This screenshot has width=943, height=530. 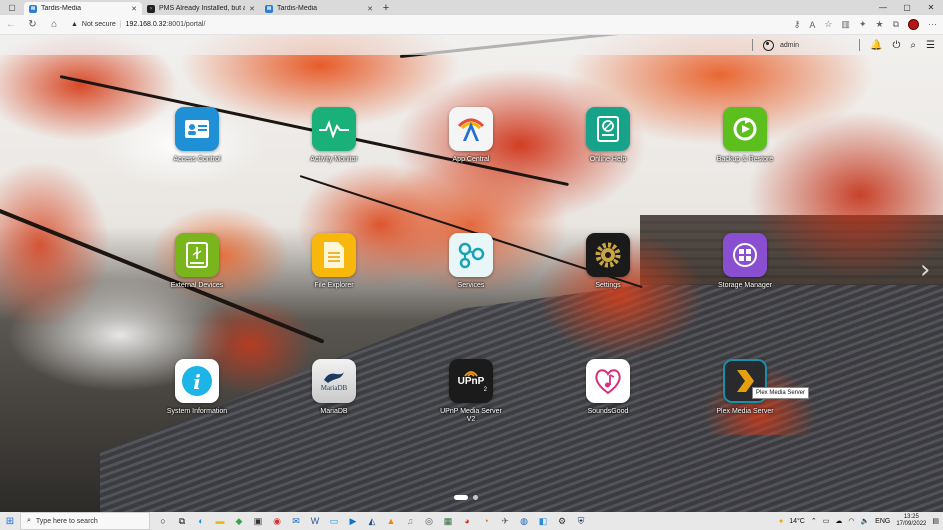 What do you see at coordinates (814, 521) in the screenshot?
I see `chevron-up-icon: ⌃` at bounding box center [814, 521].